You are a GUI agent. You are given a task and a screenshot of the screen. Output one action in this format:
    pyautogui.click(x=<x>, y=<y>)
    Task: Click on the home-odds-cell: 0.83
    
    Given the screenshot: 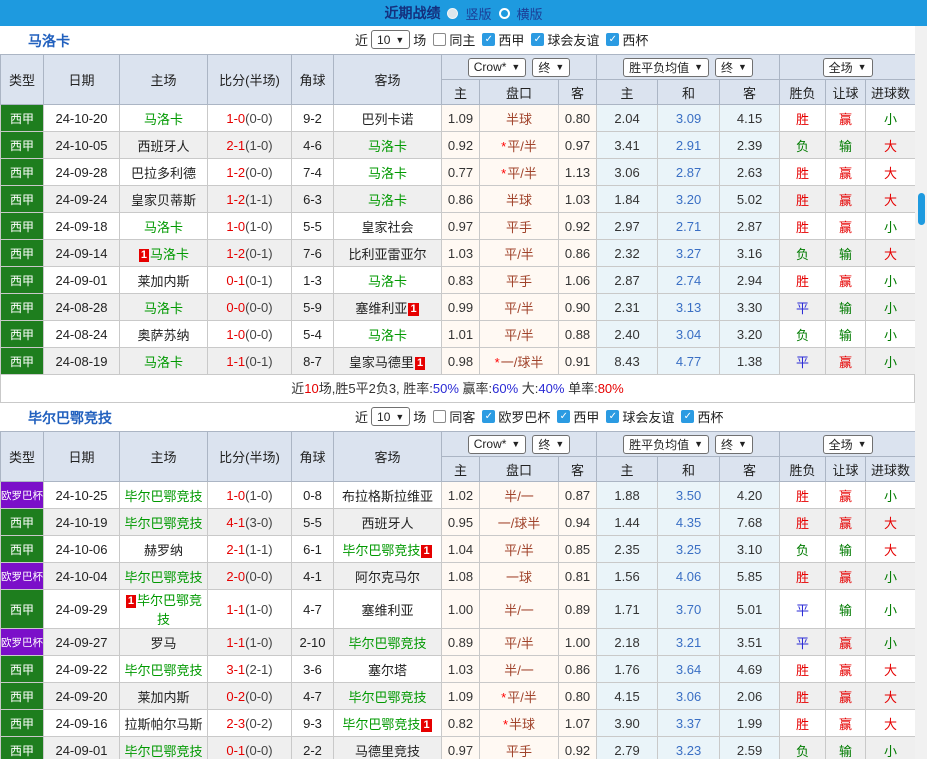 What is the action you would take?
    pyautogui.click(x=460, y=280)
    